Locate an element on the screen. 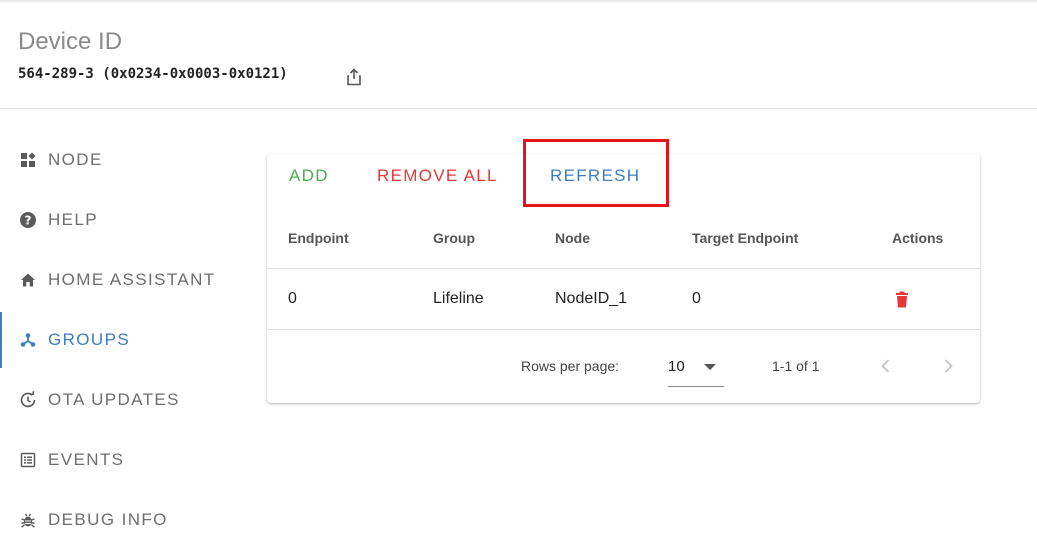  column-header-endpoint: Endpoint is located at coordinates (318, 238).